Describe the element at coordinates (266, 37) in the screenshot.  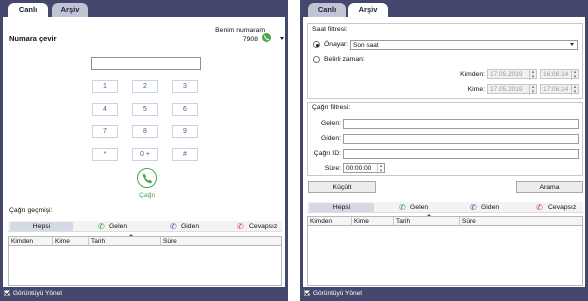
I see `phone-status-icon` at that location.